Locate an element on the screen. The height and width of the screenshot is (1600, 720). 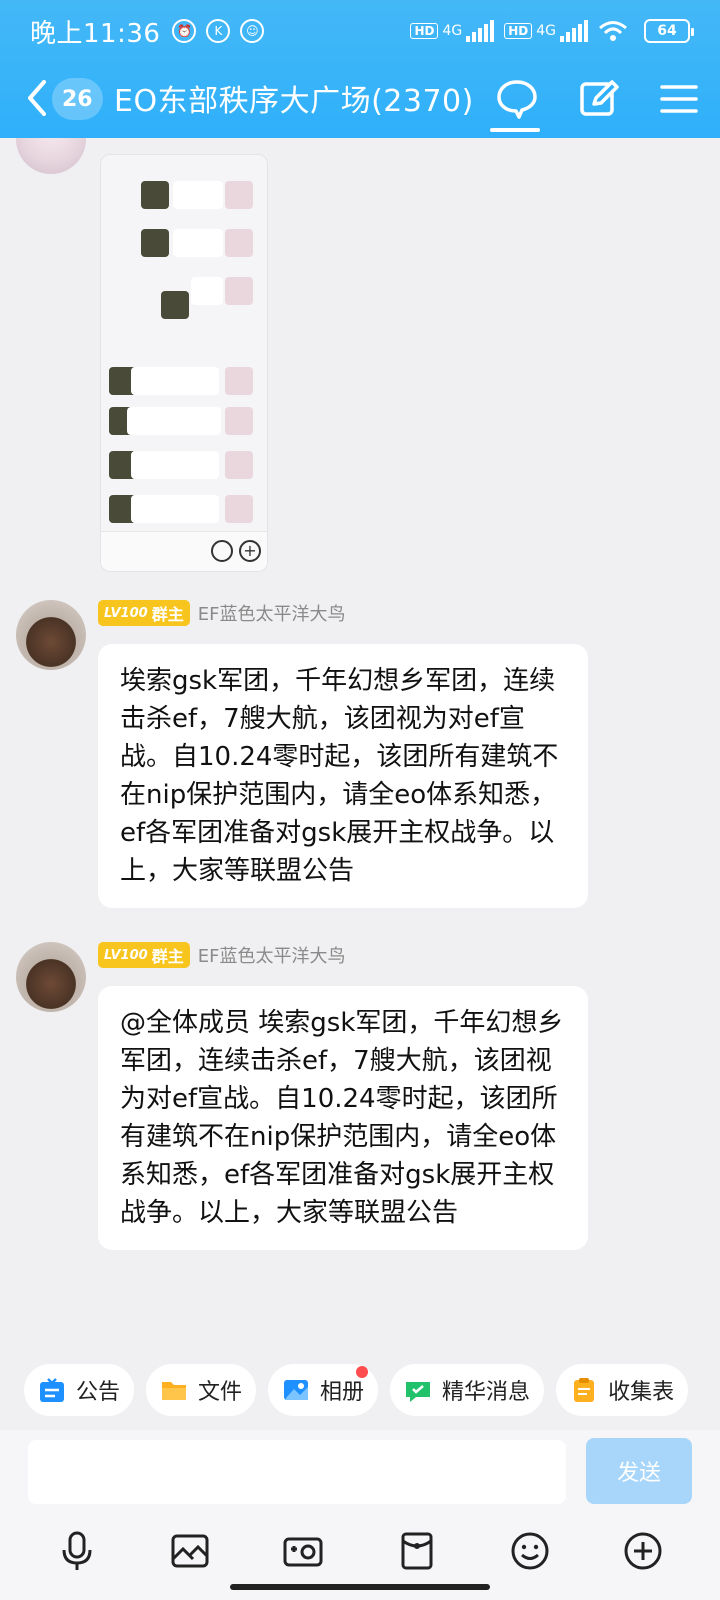
announcement-button: 公告 is located at coordinates (79, 1390).